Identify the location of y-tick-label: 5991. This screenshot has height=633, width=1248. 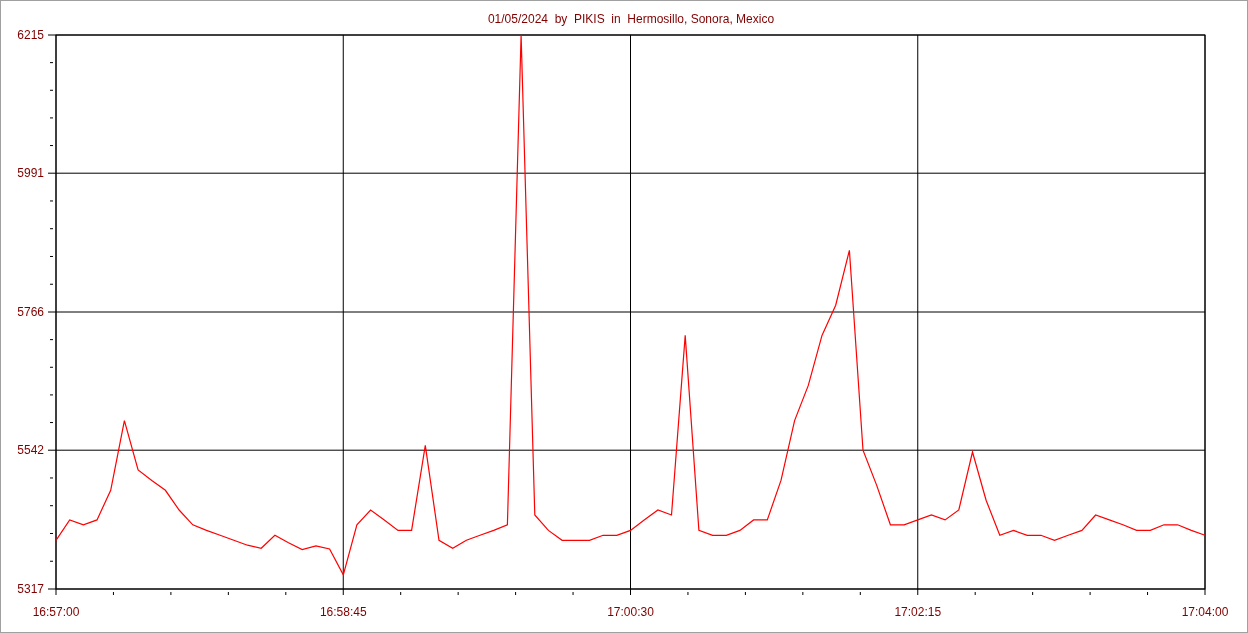
(30, 173).